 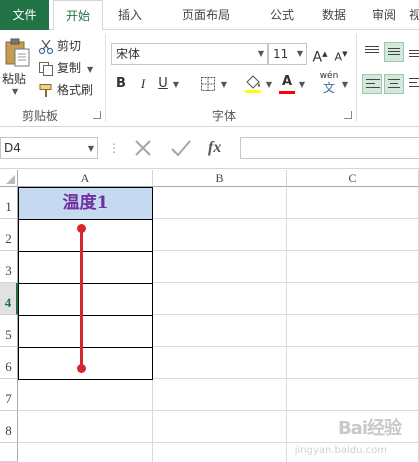 What do you see at coordinates (220, 178) in the screenshot?
I see `column-header-b: B` at bounding box center [220, 178].